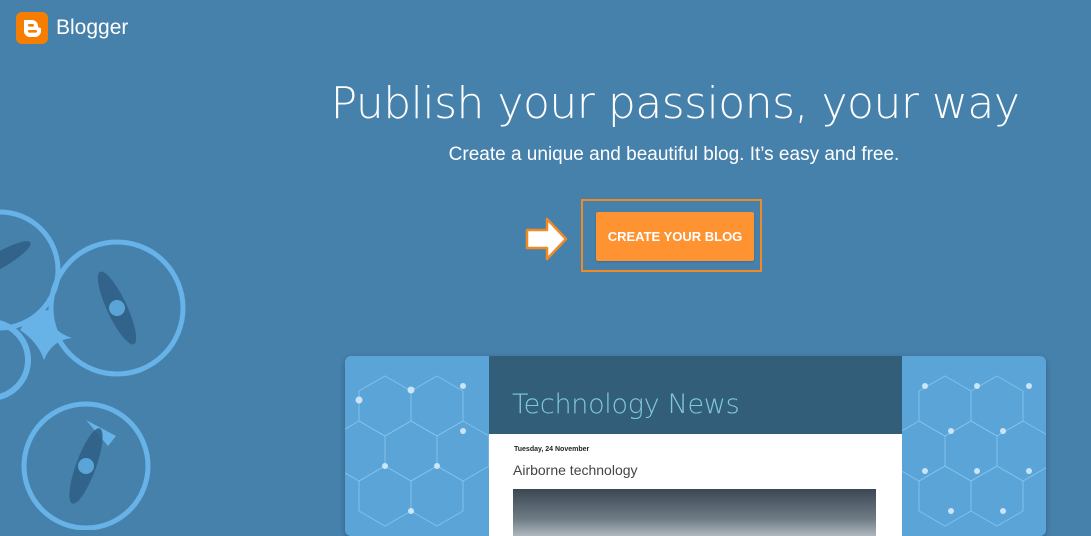 This screenshot has height=536, width=1091. Describe the element at coordinates (93, 369) in the screenshot. I see `drone-illustration-icon` at that location.